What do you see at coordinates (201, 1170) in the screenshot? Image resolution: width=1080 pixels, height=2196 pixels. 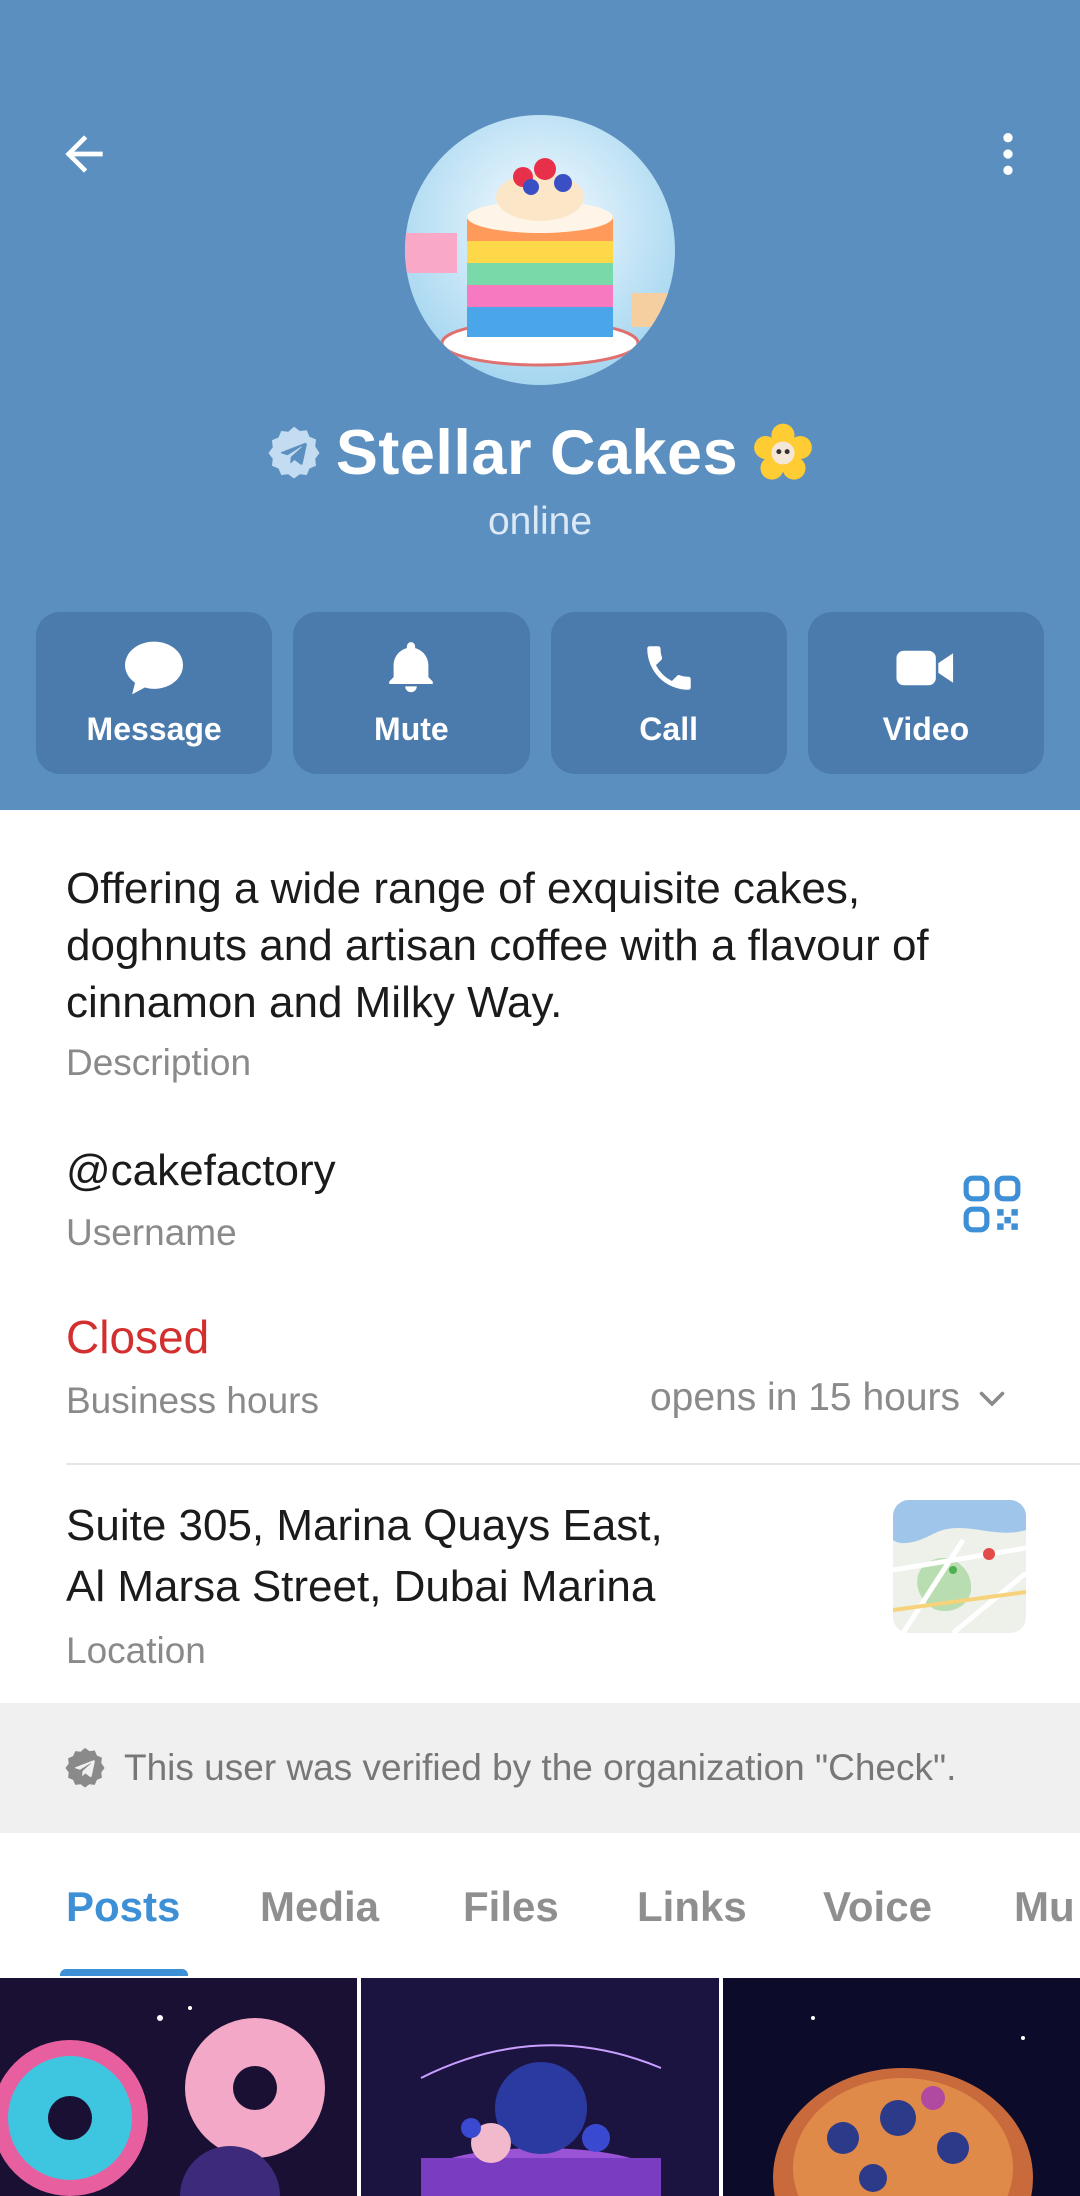 I see `username-text: @cakefactory` at bounding box center [201, 1170].